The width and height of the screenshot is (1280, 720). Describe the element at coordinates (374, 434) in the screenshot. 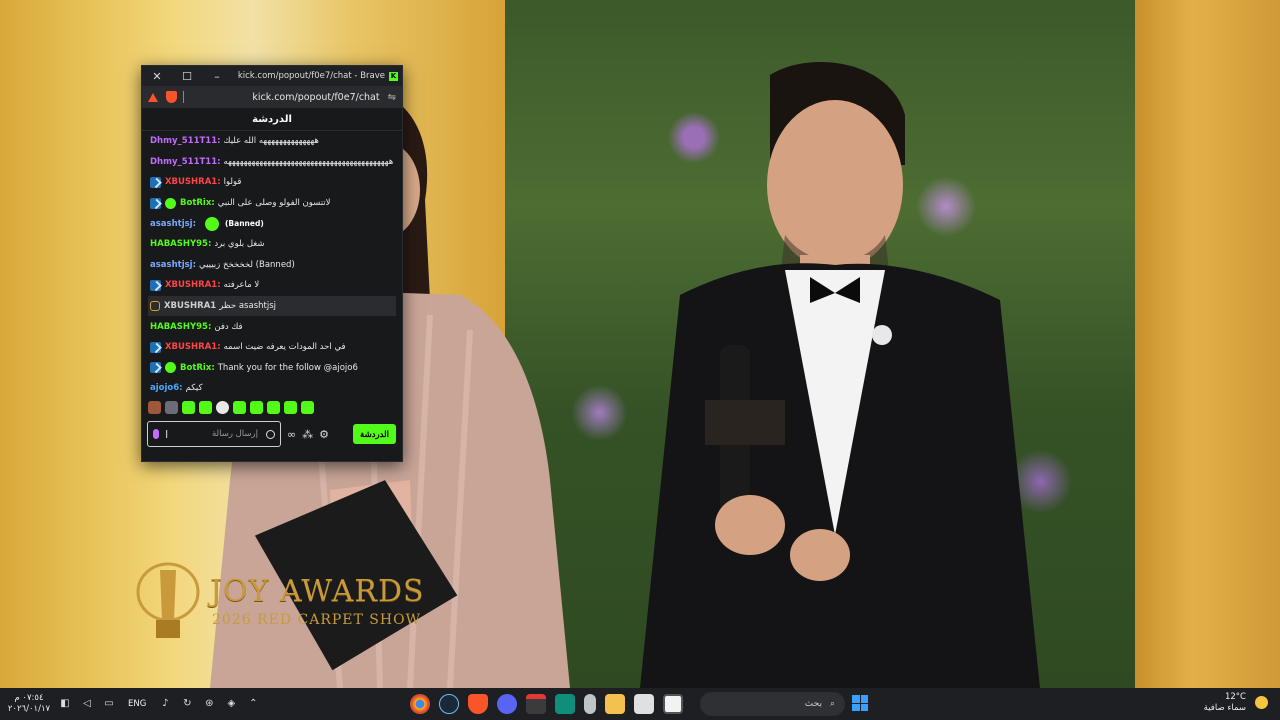

I see `send-chat-button: الدردشة` at that location.